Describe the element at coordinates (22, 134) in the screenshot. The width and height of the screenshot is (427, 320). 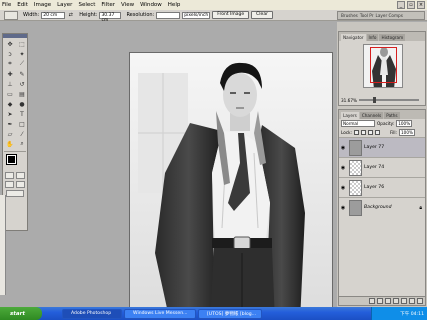
I see `eyedropper-tool-icon: ⁄` at that location.